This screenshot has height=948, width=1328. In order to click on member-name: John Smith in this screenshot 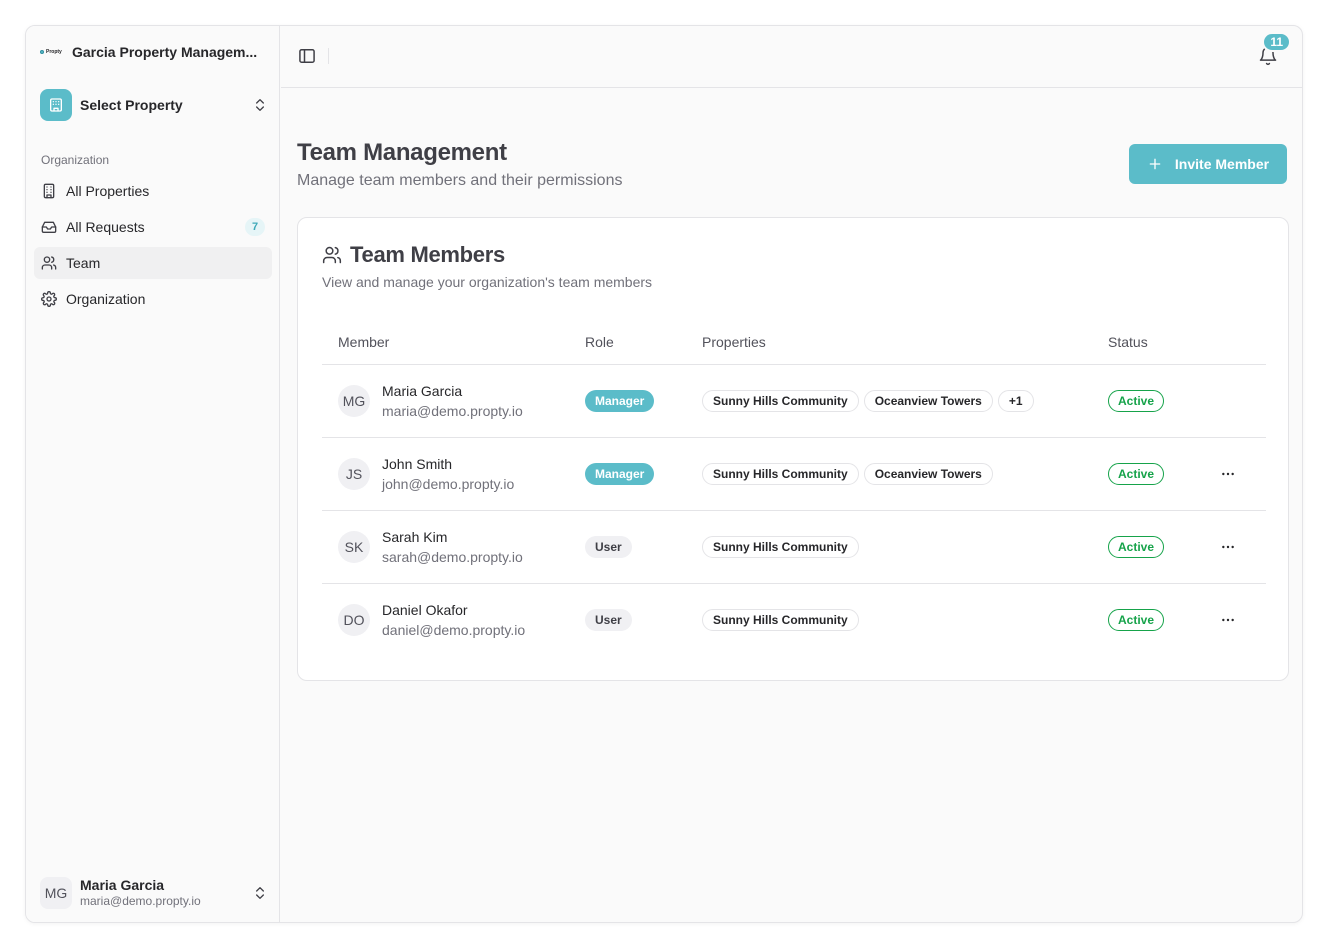, I will do `click(417, 463)`.